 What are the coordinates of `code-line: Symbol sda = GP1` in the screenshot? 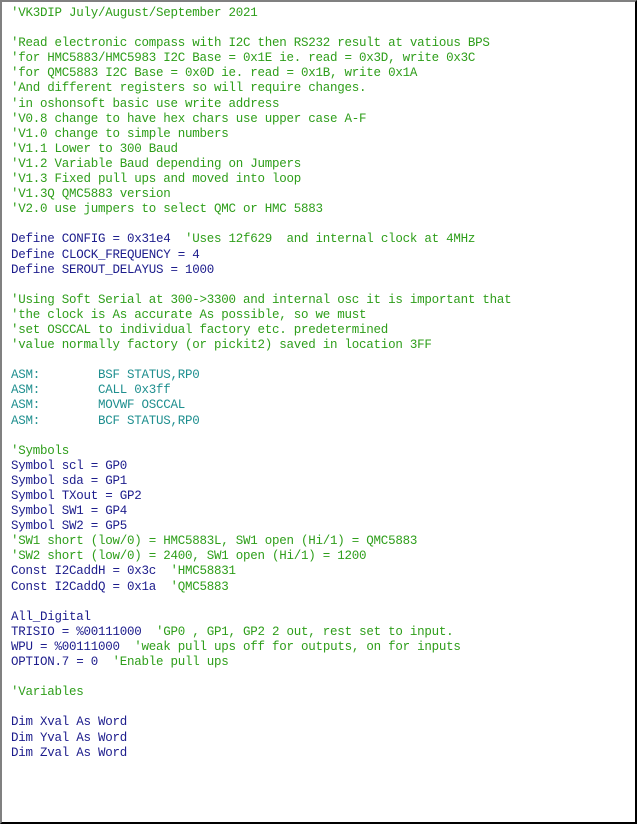 It's located at (261, 481).